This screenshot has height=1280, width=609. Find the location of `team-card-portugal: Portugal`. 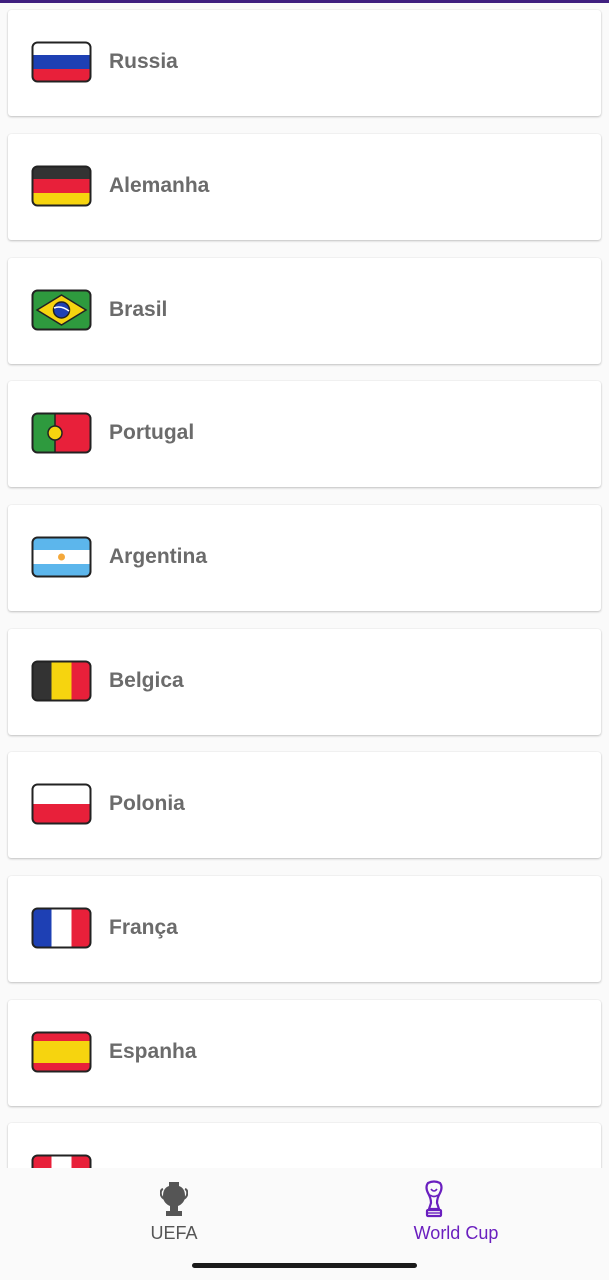

team-card-portugal: Portugal is located at coordinates (304, 434).